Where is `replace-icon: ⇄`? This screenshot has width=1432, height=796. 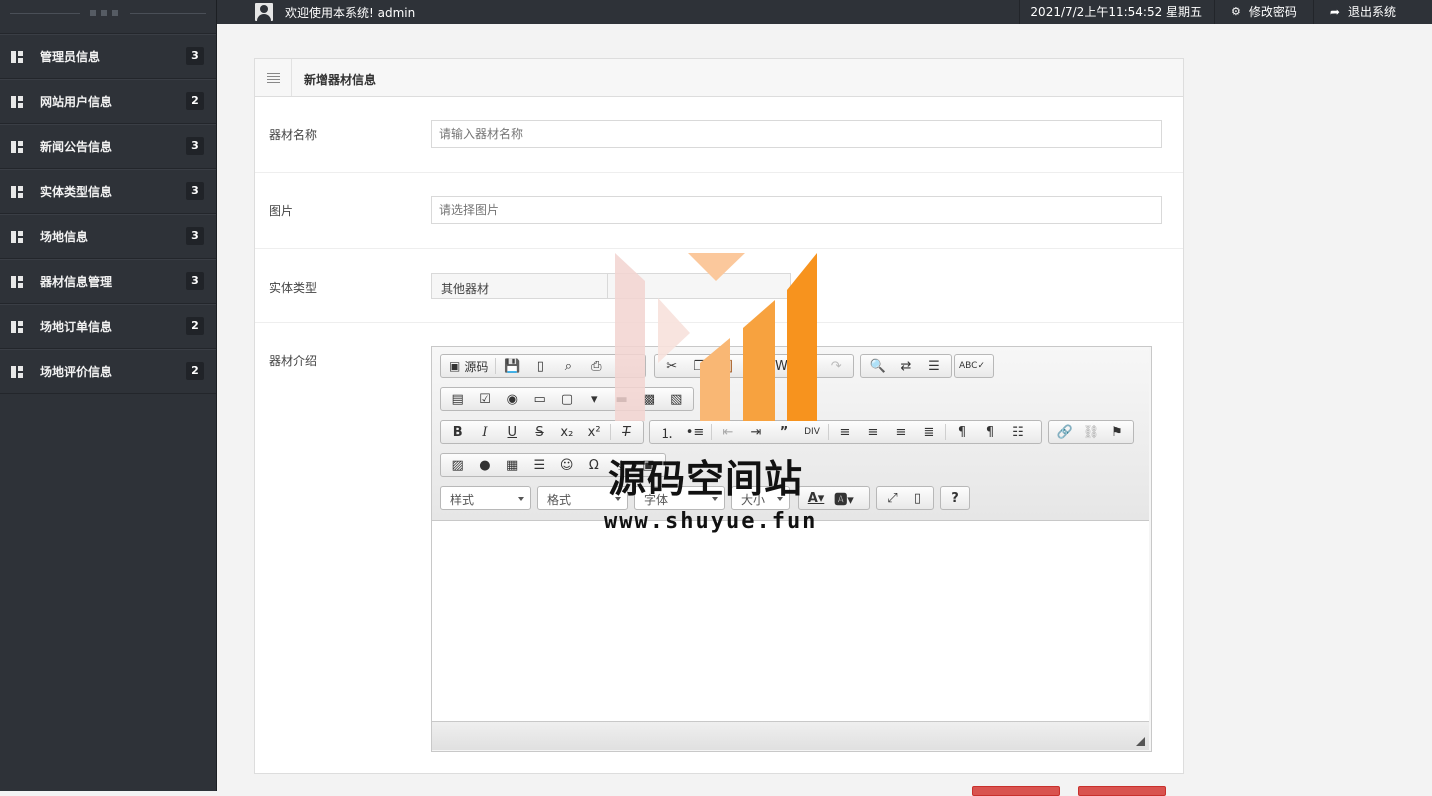 replace-icon: ⇄ is located at coordinates (906, 366).